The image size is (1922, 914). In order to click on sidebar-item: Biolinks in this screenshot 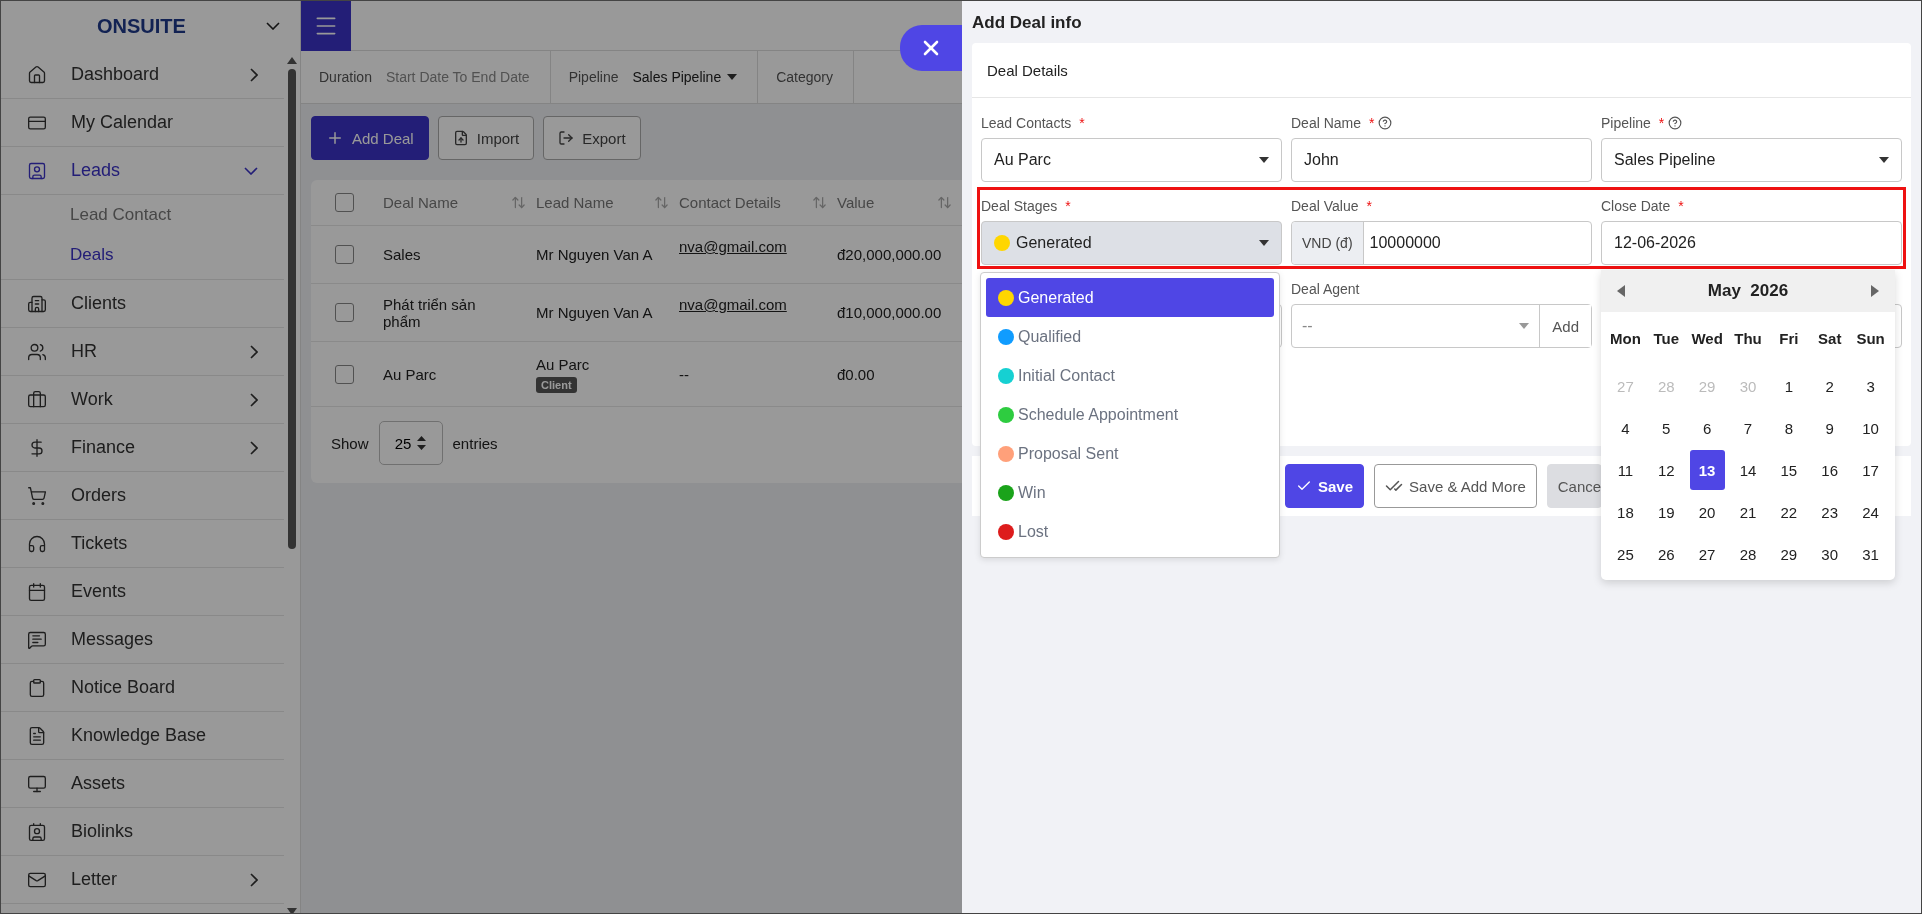, I will do `click(142, 832)`.